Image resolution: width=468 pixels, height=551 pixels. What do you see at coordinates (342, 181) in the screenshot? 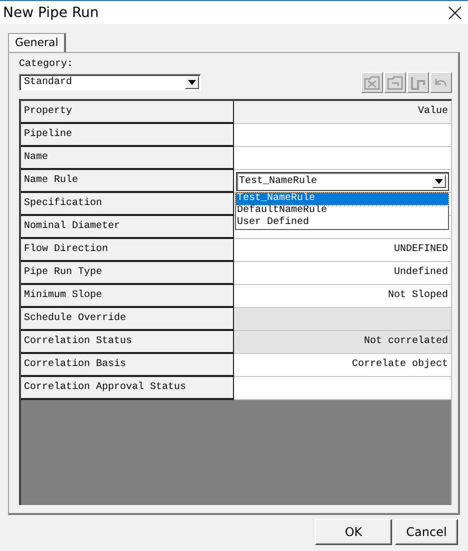
I see `name-rule-dropdown: Test_NameRule` at bounding box center [342, 181].